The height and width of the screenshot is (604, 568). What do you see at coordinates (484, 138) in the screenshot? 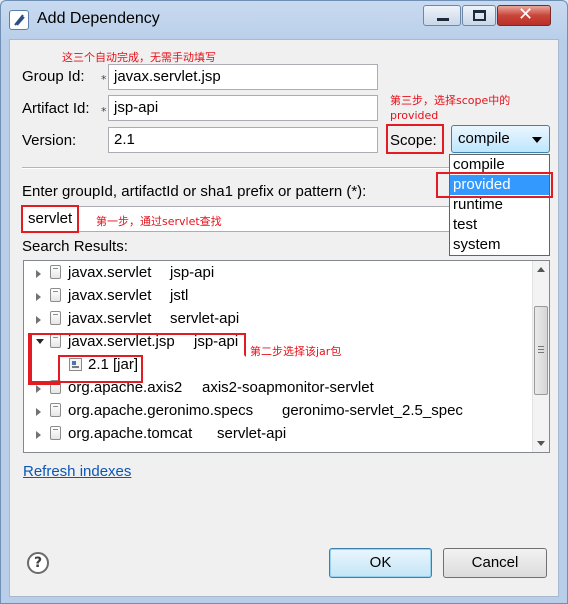
I see `scope-combo-value: compile` at bounding box center [484, 138].